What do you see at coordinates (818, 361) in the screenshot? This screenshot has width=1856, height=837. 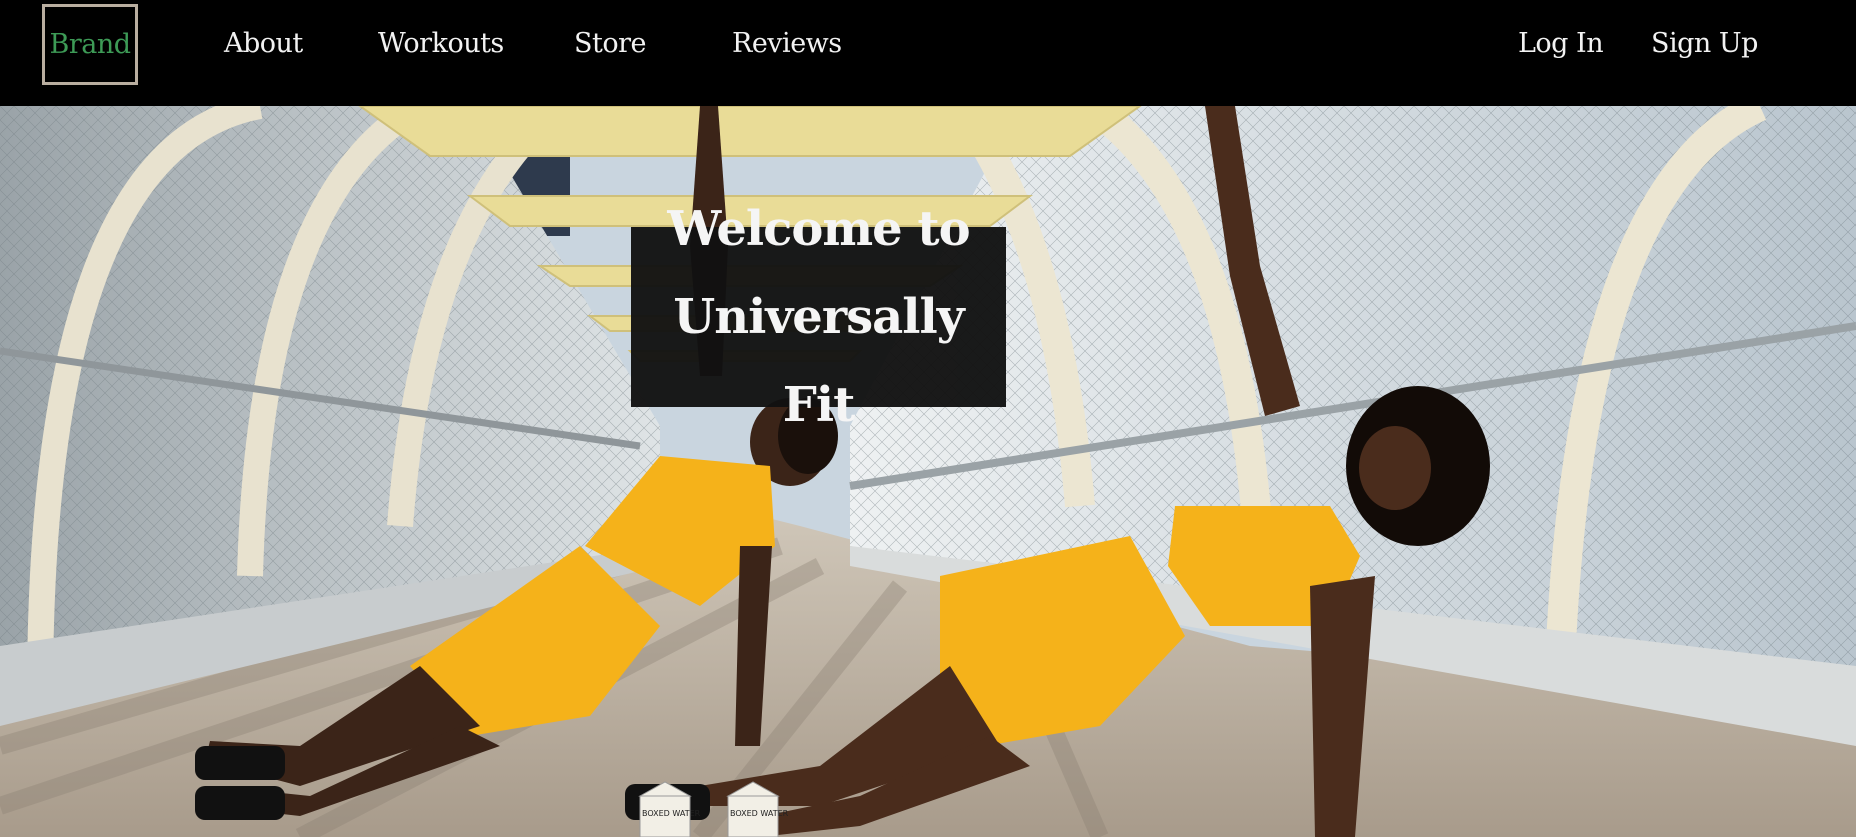 I see `hero-headline-line2: Universally Fit` at bounding box center [818, 361].